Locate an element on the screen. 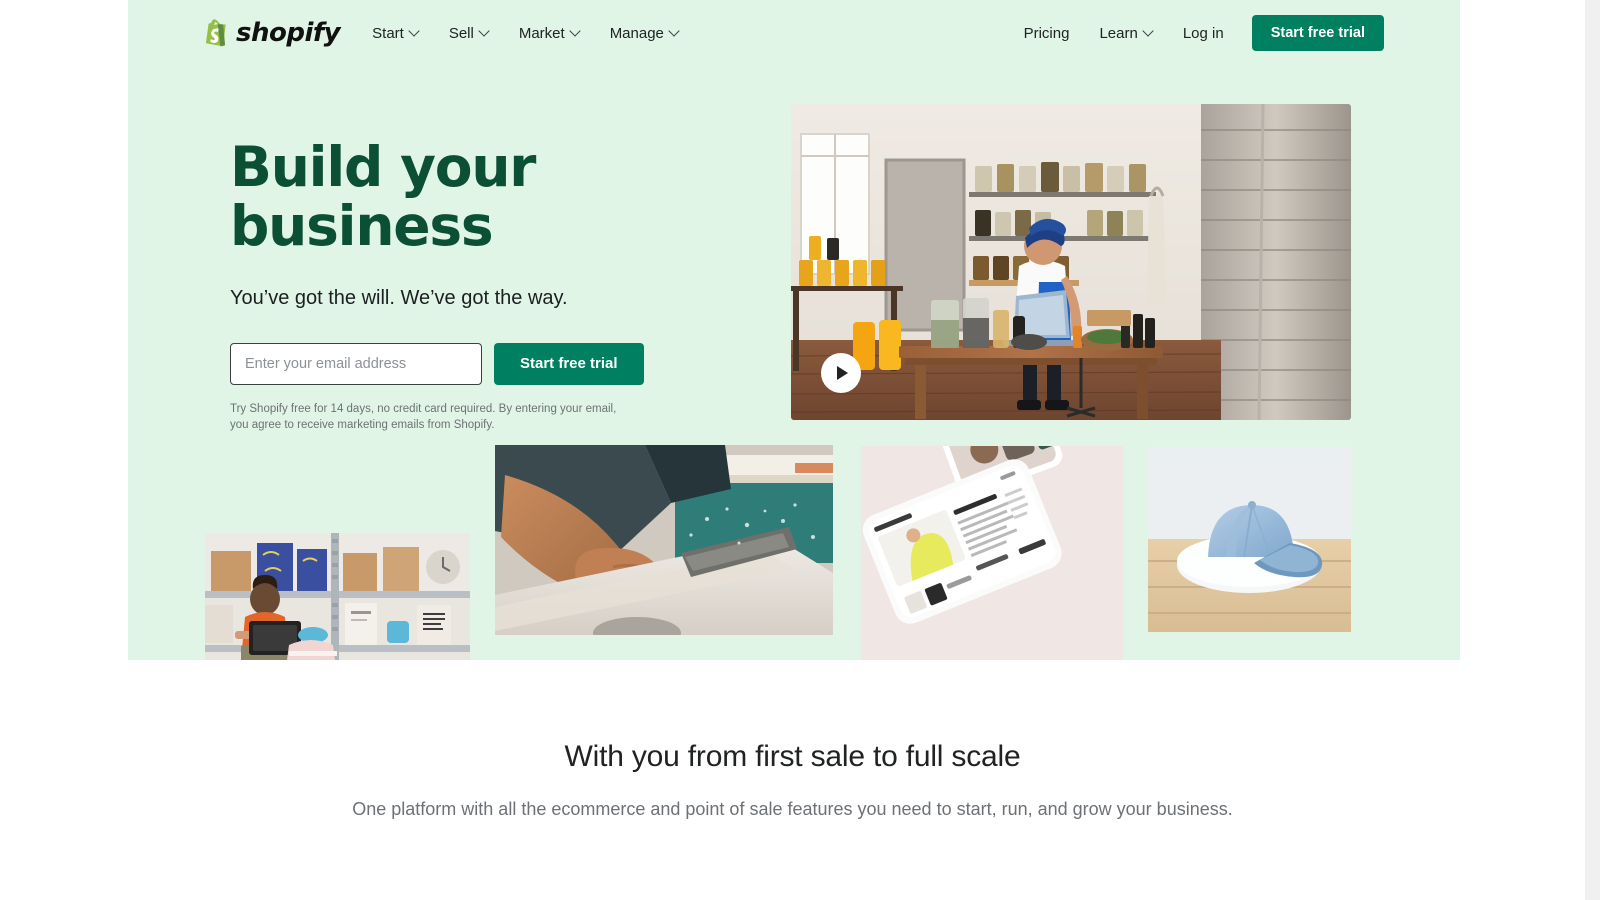 The height and width of the screenshot is (900, 1600). gallery-image-mobile-store is located at coordinates (992, 553).